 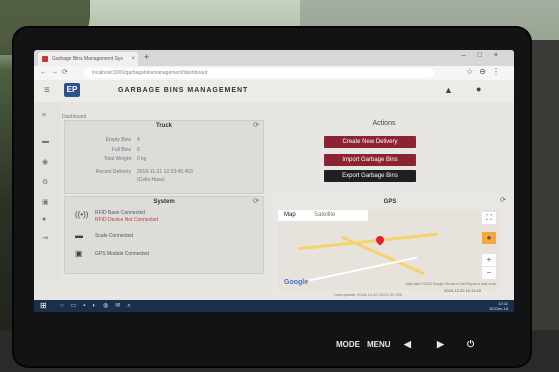 I want to click on actions-title: Actions, so click(x=384, y=123).